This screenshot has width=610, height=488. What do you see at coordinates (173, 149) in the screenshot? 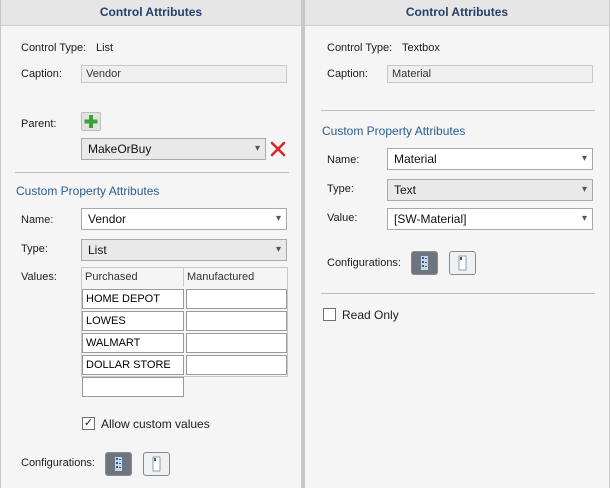
I see `parent-dropdown: MakeOrBuy ▾` at bounding box center [173, 149].